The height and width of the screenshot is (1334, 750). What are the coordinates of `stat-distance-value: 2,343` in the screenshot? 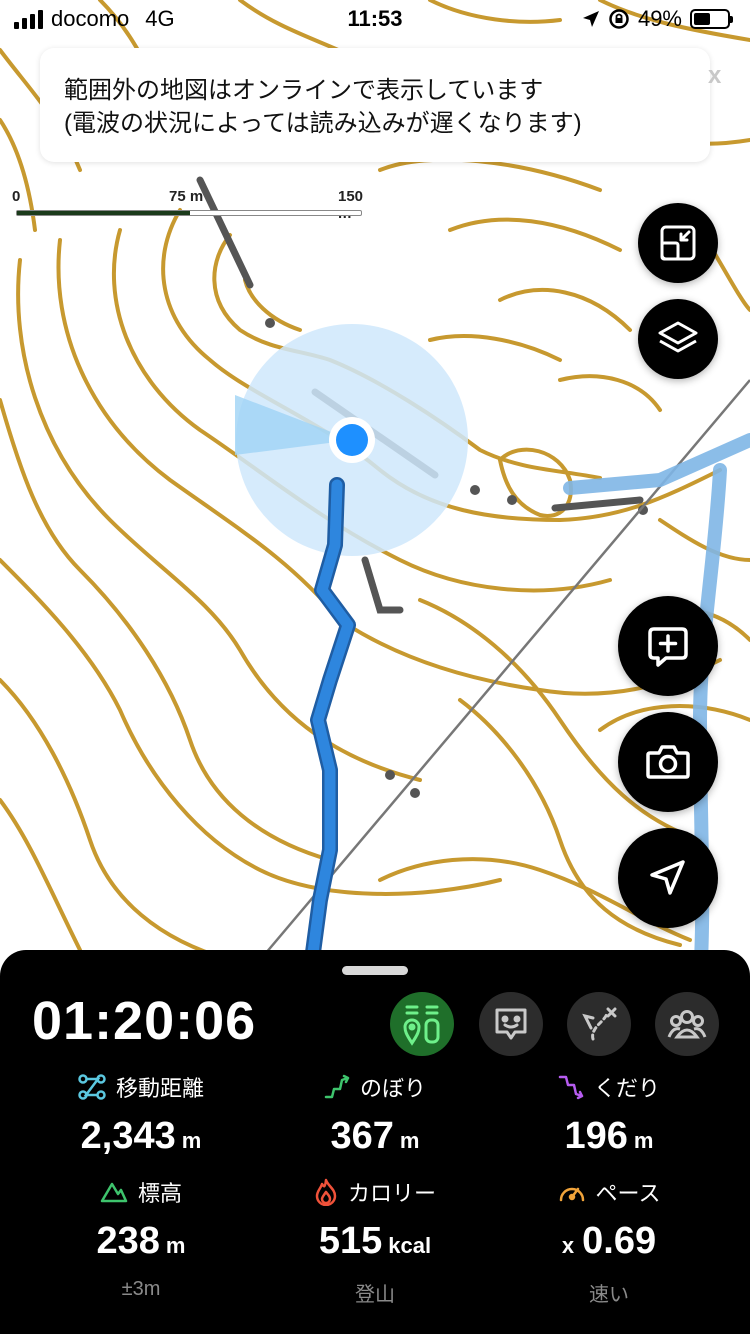 It's located at (128, 1136).